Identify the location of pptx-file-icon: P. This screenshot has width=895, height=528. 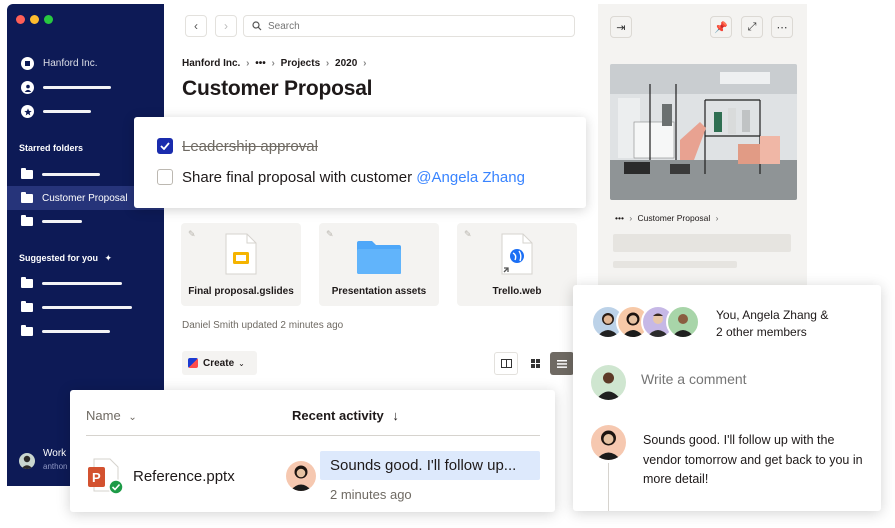
(105, 477).